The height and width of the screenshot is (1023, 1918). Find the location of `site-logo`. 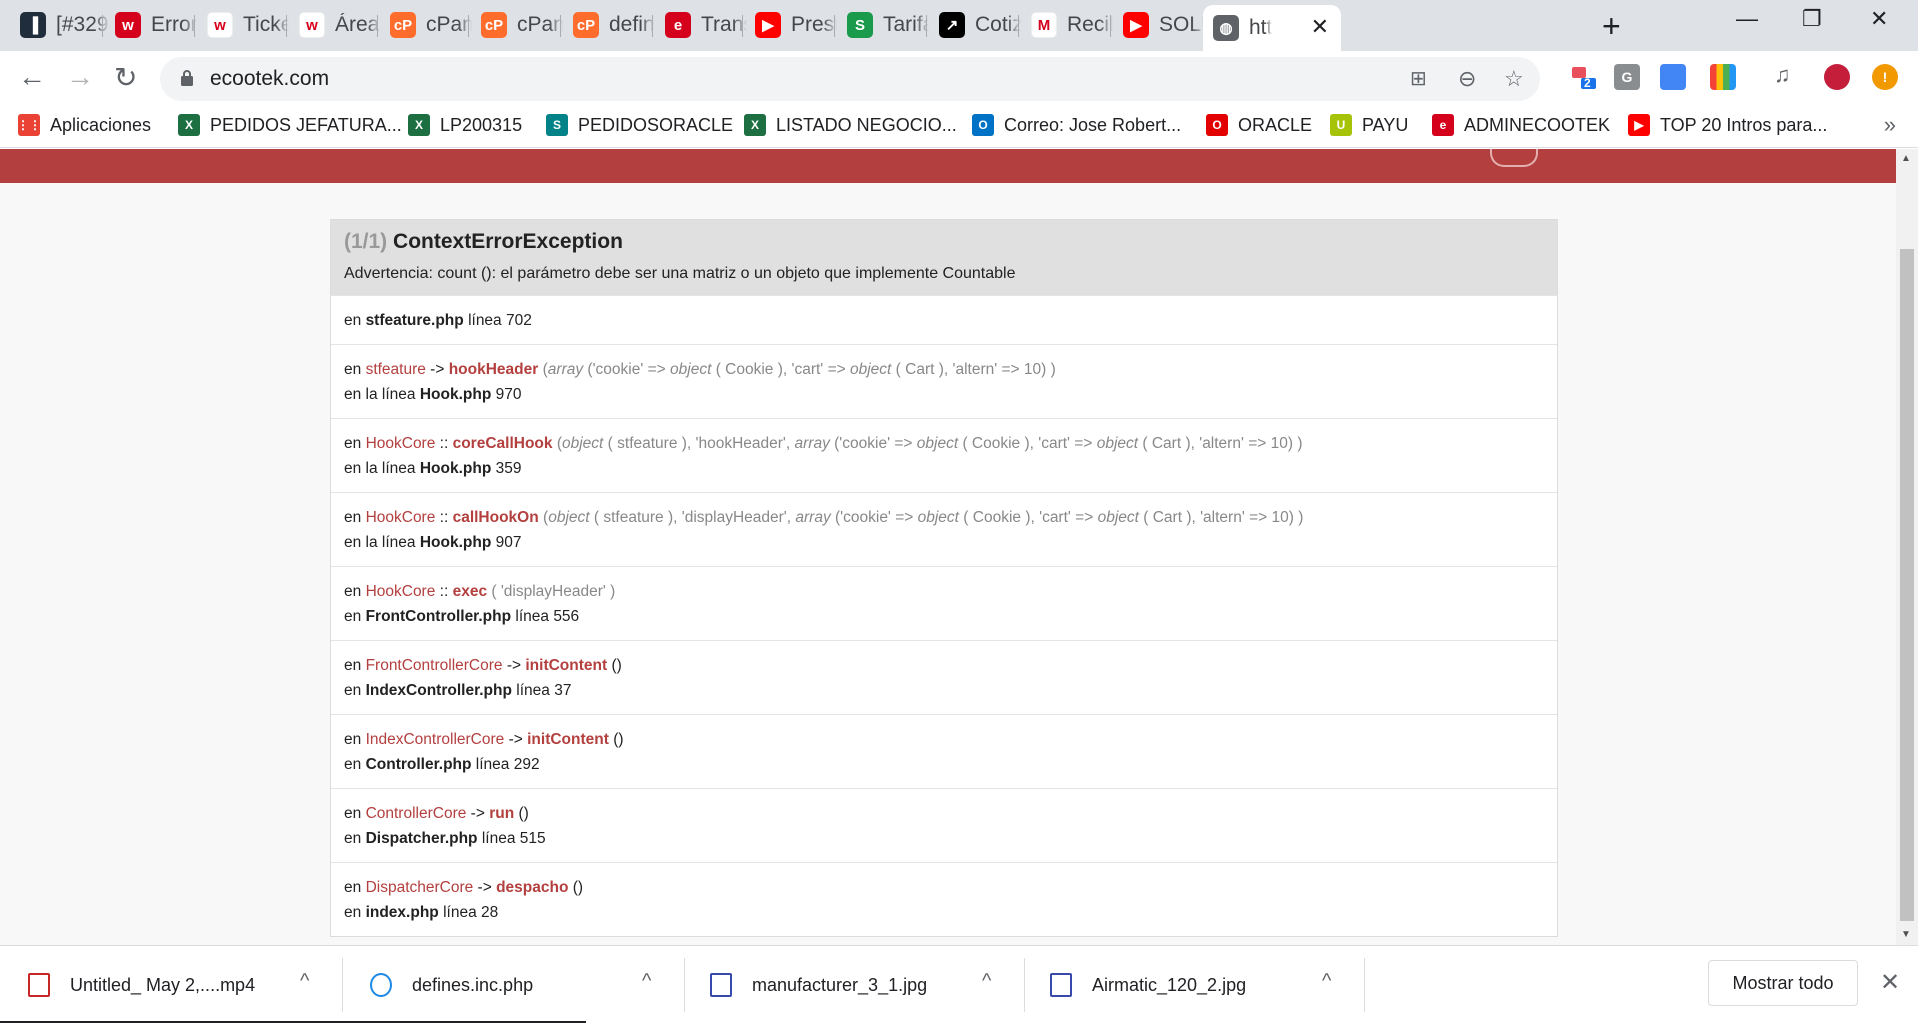

site-logo is located at coordinates (1514, 158).